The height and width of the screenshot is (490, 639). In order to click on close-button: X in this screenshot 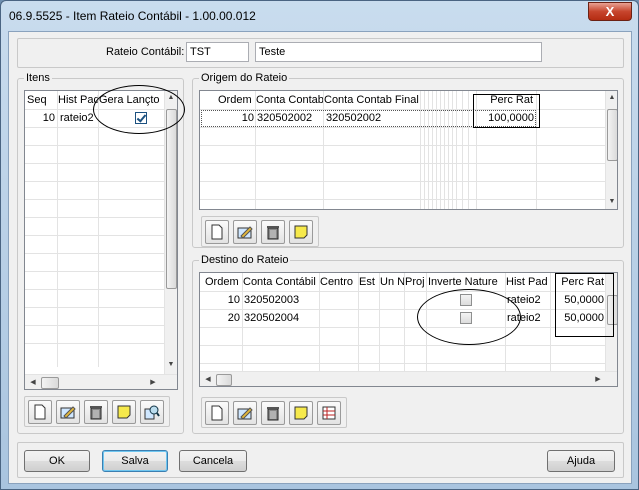, I will do `click(610, 11)`.